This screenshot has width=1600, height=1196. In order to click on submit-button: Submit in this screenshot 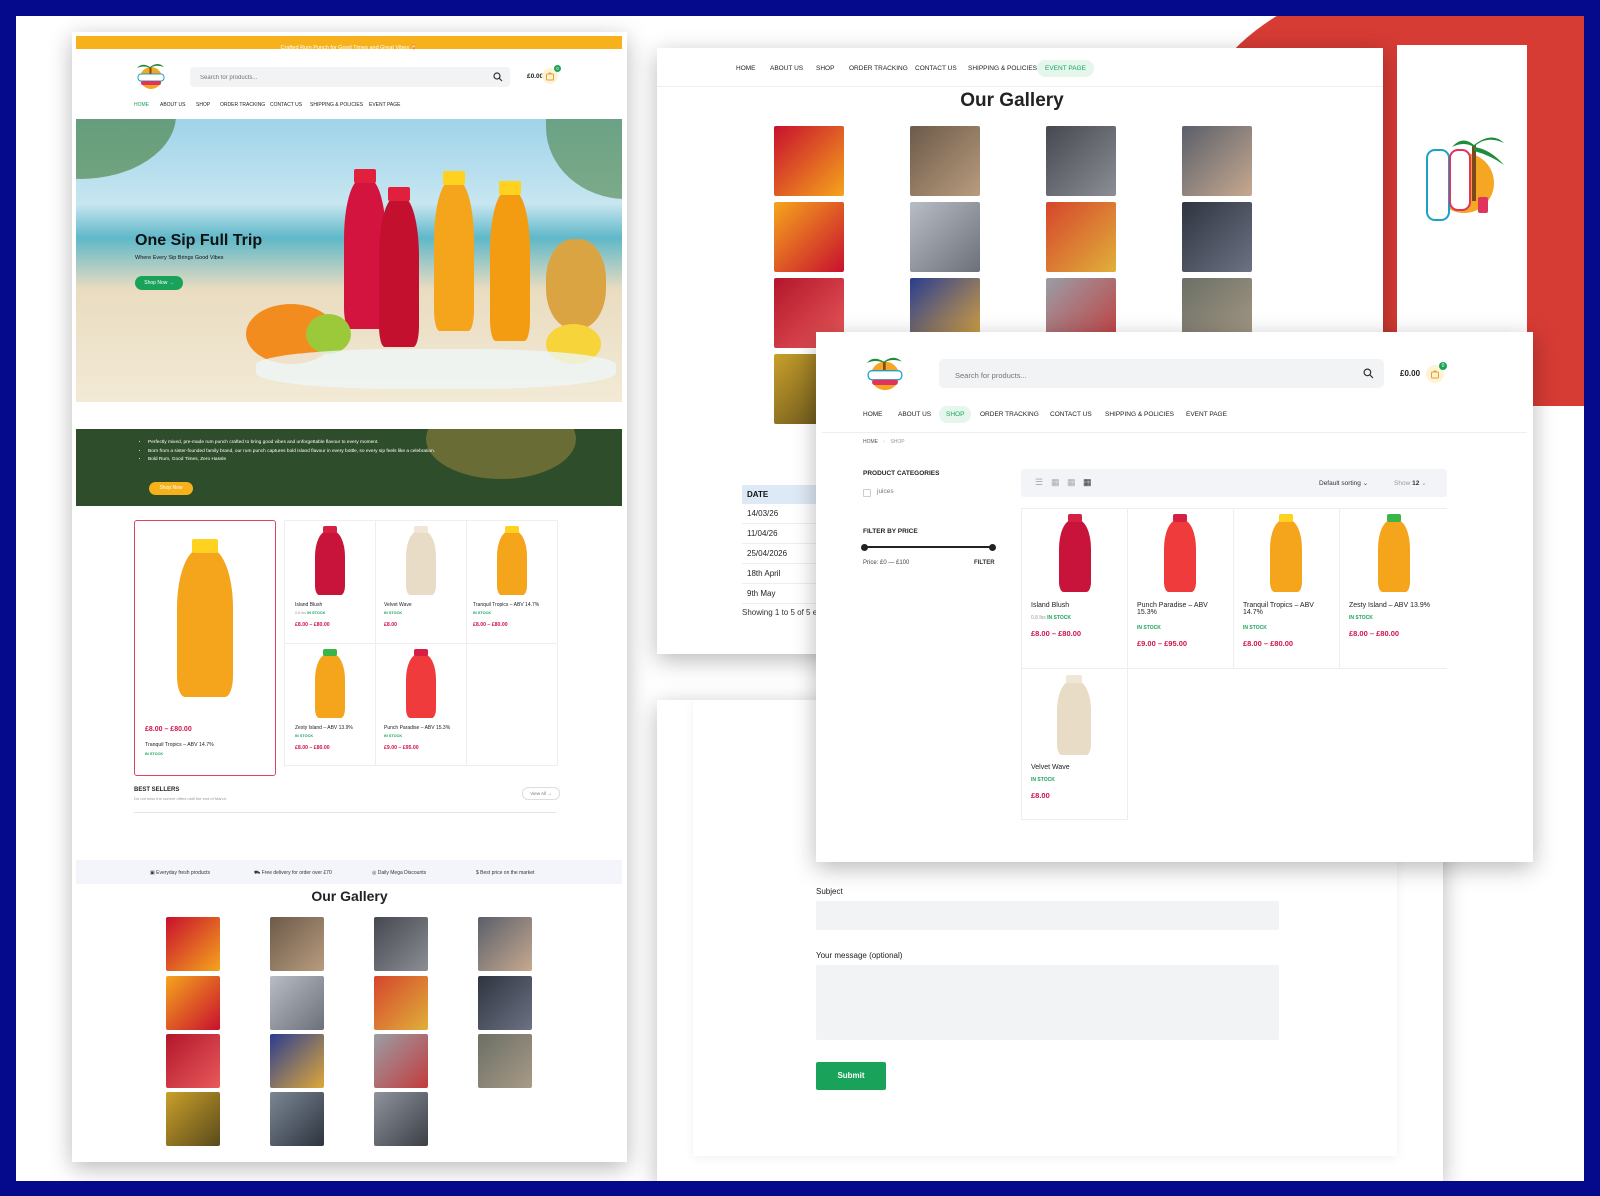, I will do `click(851, 1076)`.